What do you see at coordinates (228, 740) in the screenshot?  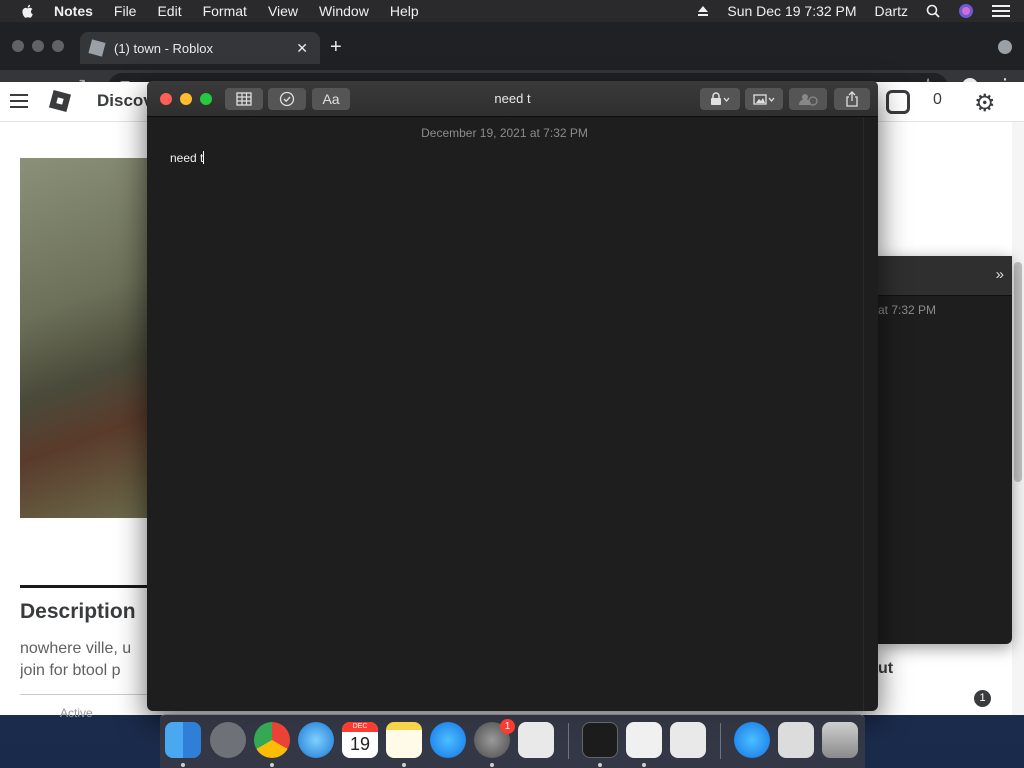 I see `launchpad-icon` at bounding box center [228, 740].